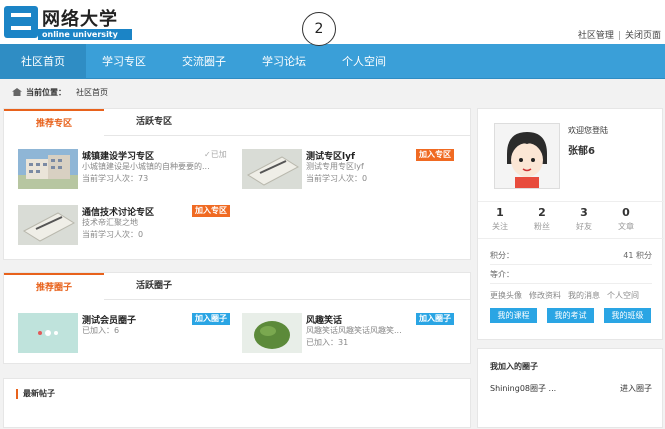 The width and height of the screenshot is (665, 429). I want to click on main-nav: 社区首页 学习专区 交流圈子 学习论坛 个人空间, so click(332, 61).